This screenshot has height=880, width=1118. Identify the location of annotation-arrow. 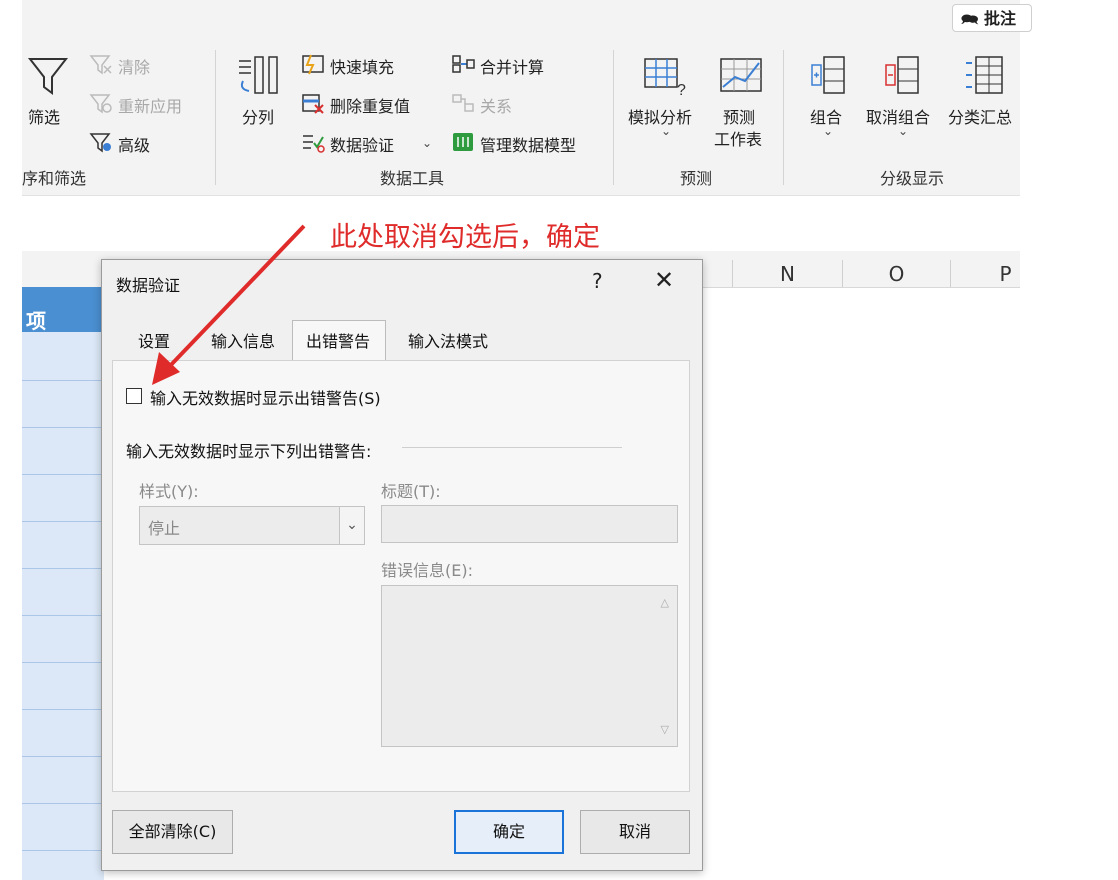
(229, 304).